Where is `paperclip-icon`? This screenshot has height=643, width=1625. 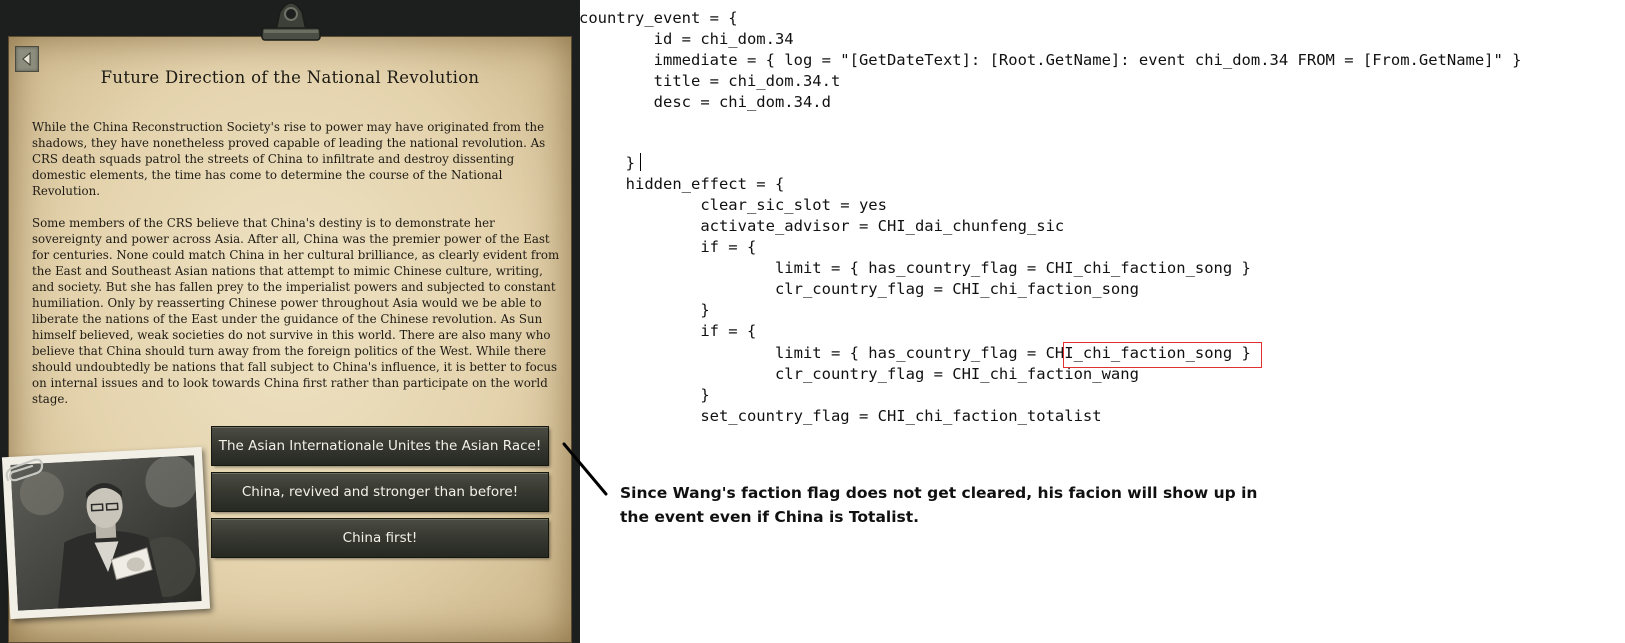
paperclip-icon is located at coordinates (24, 475).